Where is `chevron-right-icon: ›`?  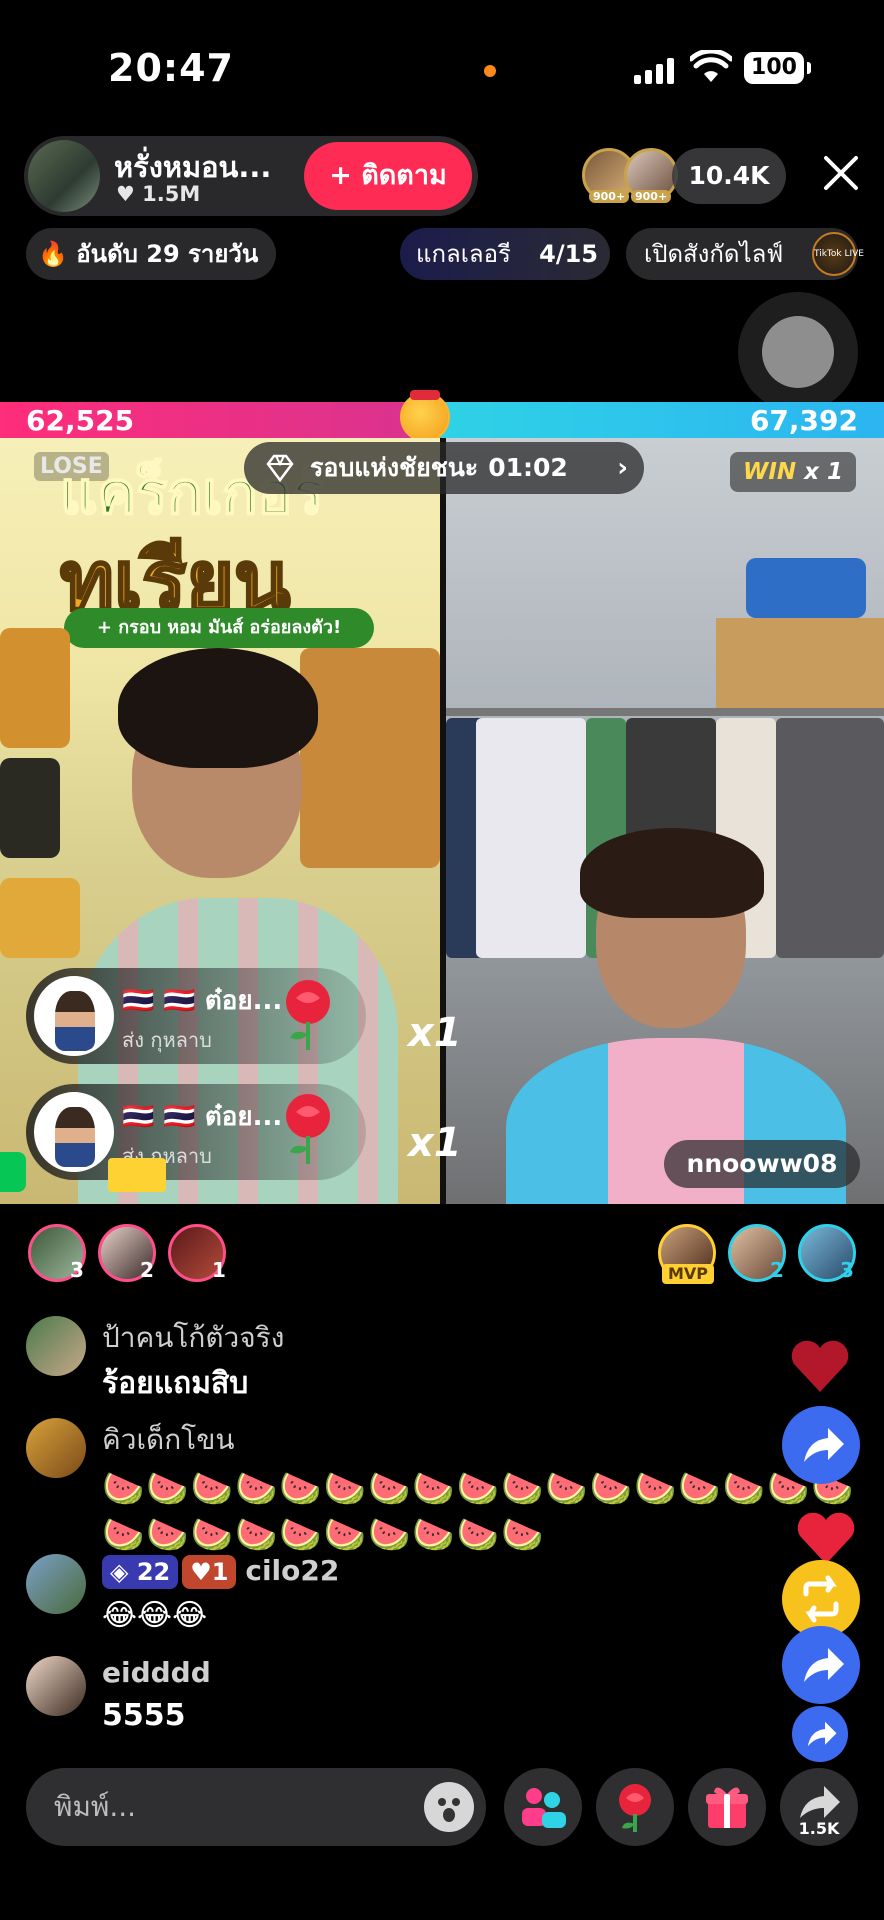 chevron-right-icon: › is located at coordinates (622, 468).